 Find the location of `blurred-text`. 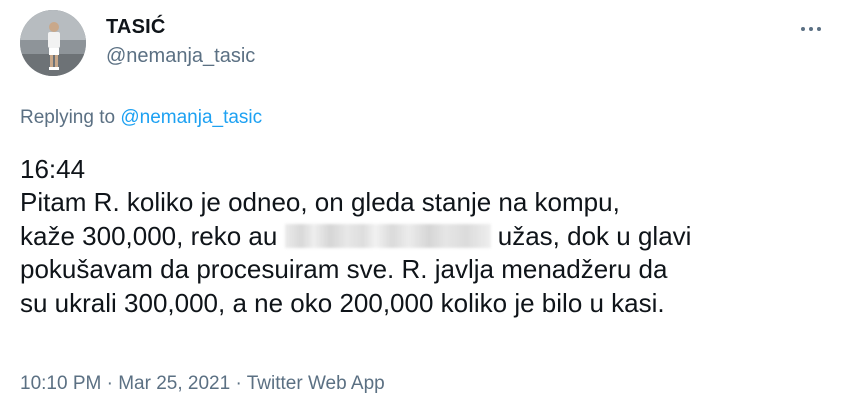

blurred-text is located at coordinates (387, 235).